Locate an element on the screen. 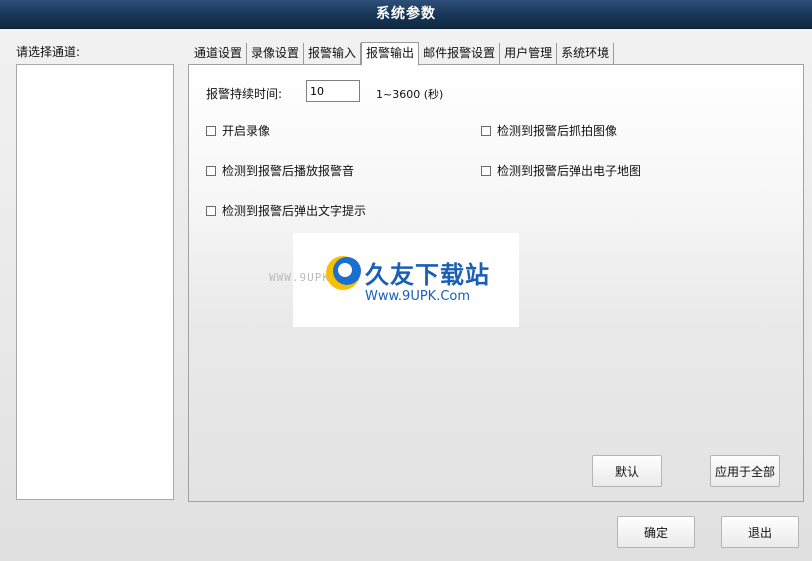 This screenshot has width=812, height=561. alarm-emap-label: 检测到报警后弹出电子地图 is located at coordinates (569, 171).